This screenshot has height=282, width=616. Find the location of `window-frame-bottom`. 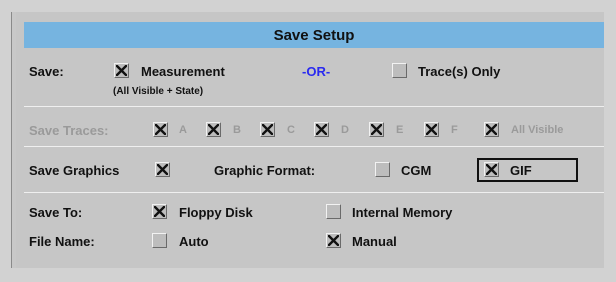

window-frame-bottom is located at coordinates (313, 275).